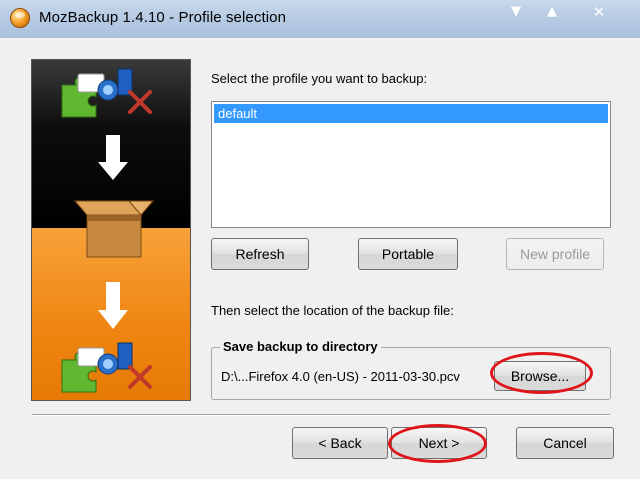  Describe the element at coordinates (300, 346) in the screenshot. I see `save-directory-group-title: Save backup to directory` at that location.